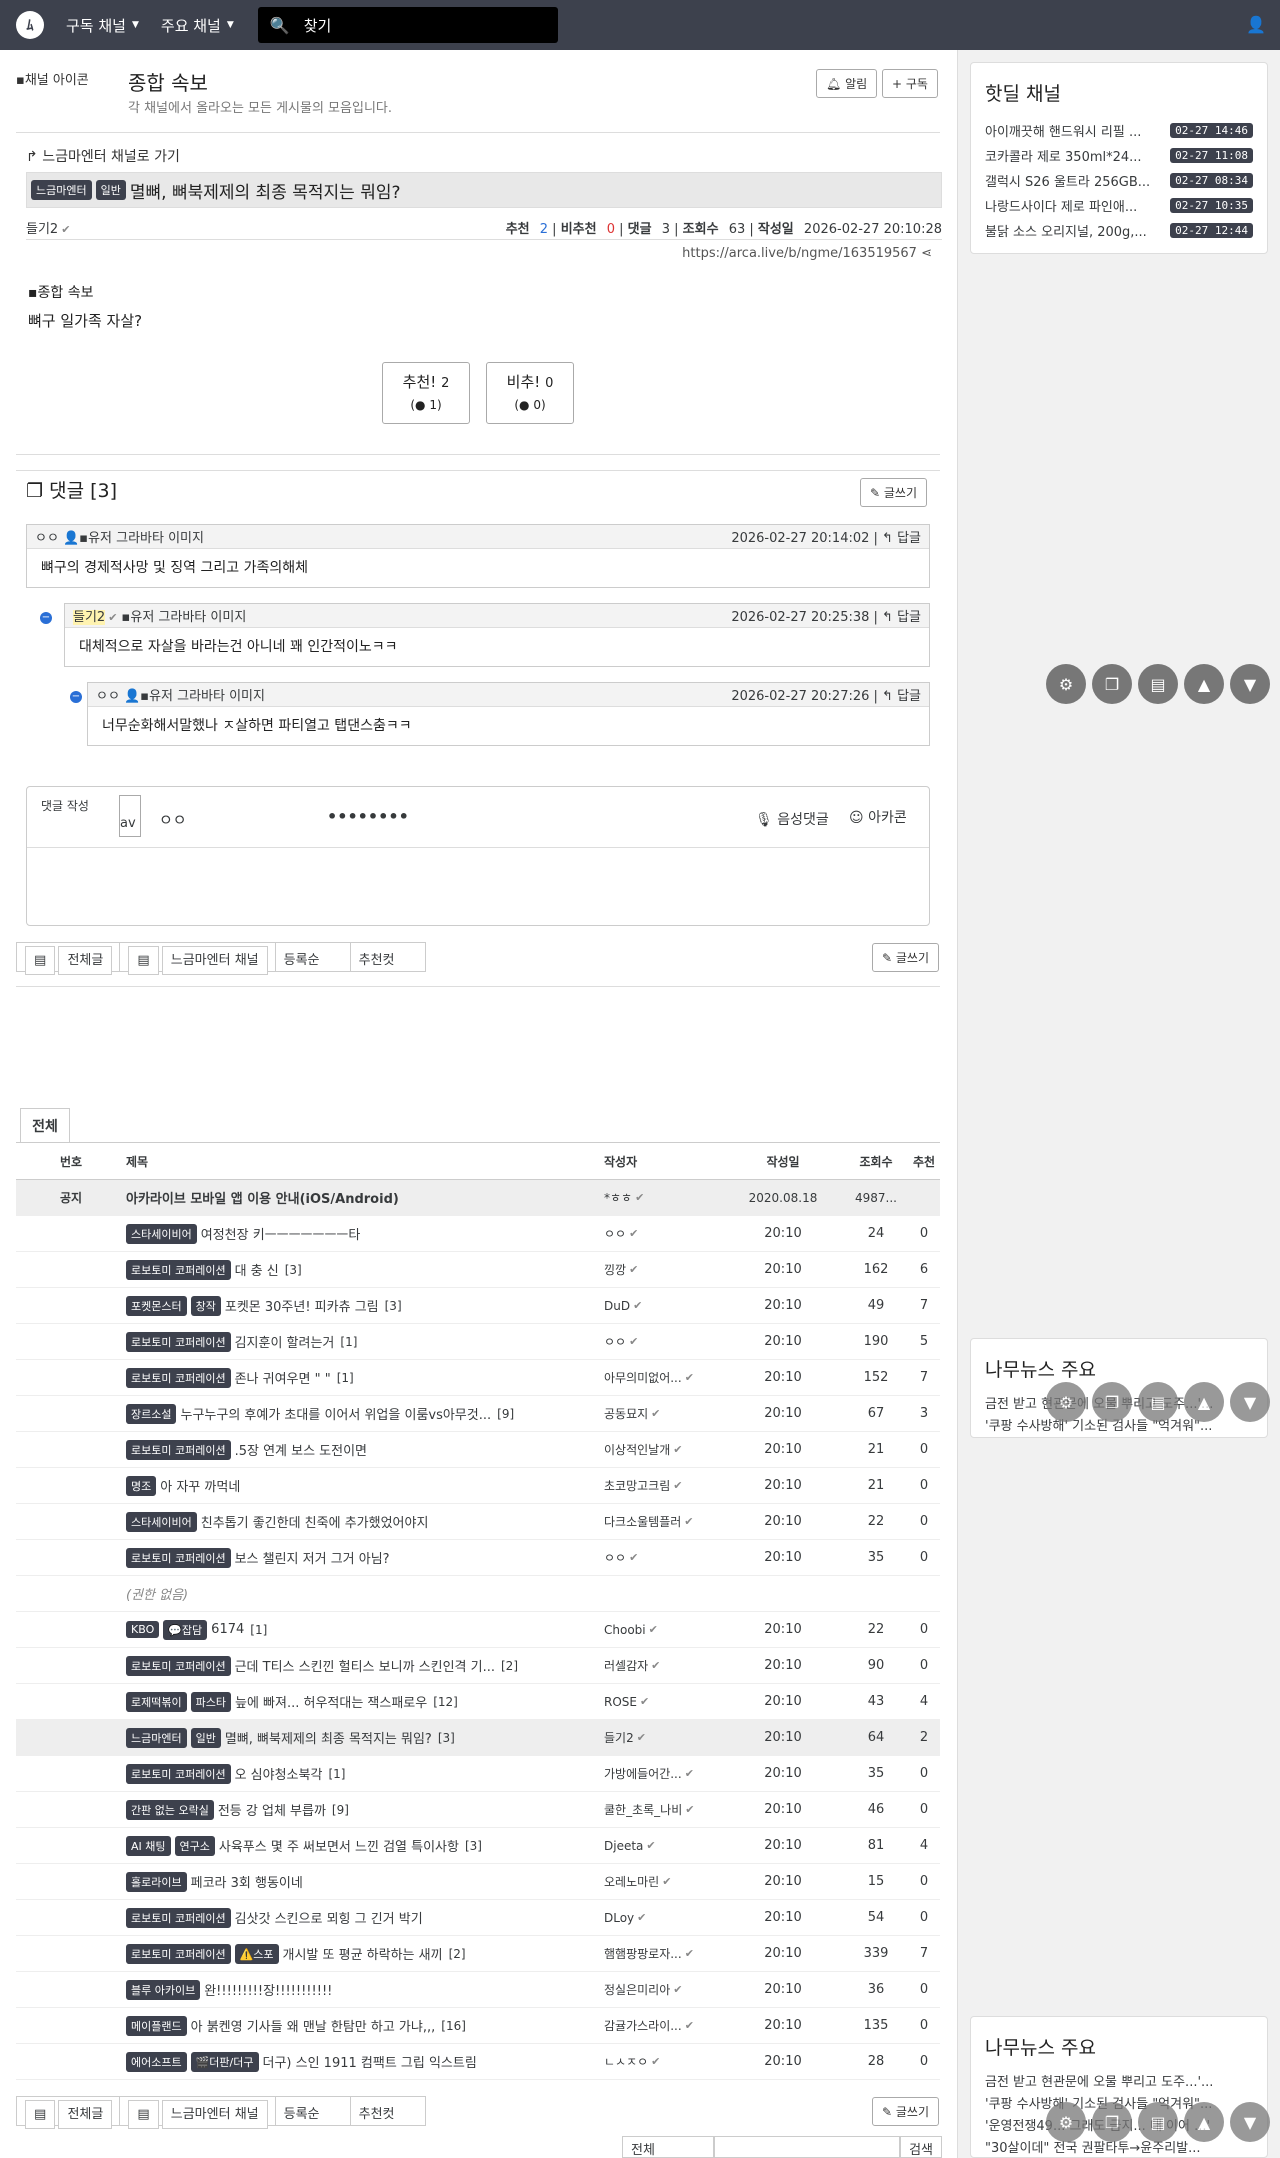 This screenshot has height=2158, width=1280. I want to click on row-title: (권한 없음), so click(365, 1593).